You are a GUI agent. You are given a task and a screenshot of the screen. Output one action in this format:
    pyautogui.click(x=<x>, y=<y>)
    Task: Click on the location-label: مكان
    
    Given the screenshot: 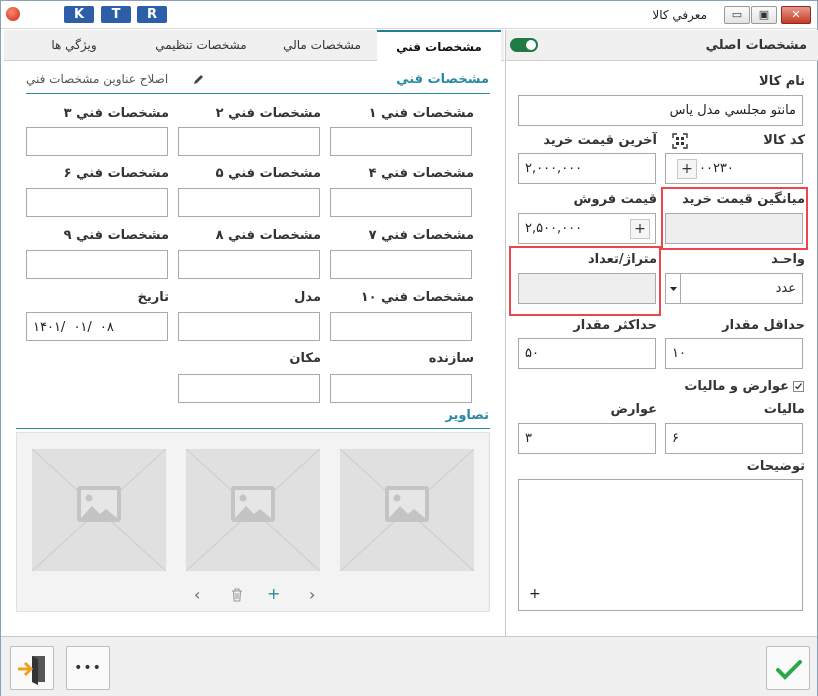 What is the action you would take?
    pyautogui.click(x=305, y=358)
    